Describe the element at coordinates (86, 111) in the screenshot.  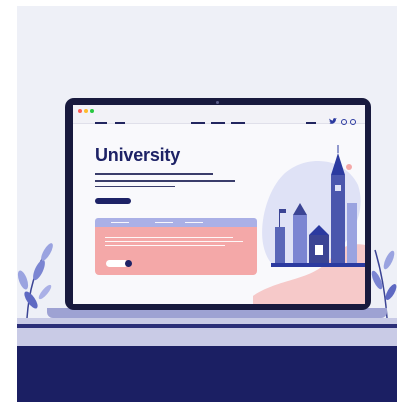
I see `window-dot-yellow-icon` at that location.